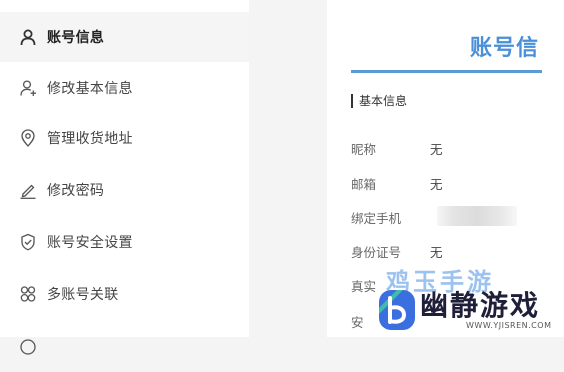 This screenshot has height=372, width=564. I want to click on title-underline, so click(446, 71).